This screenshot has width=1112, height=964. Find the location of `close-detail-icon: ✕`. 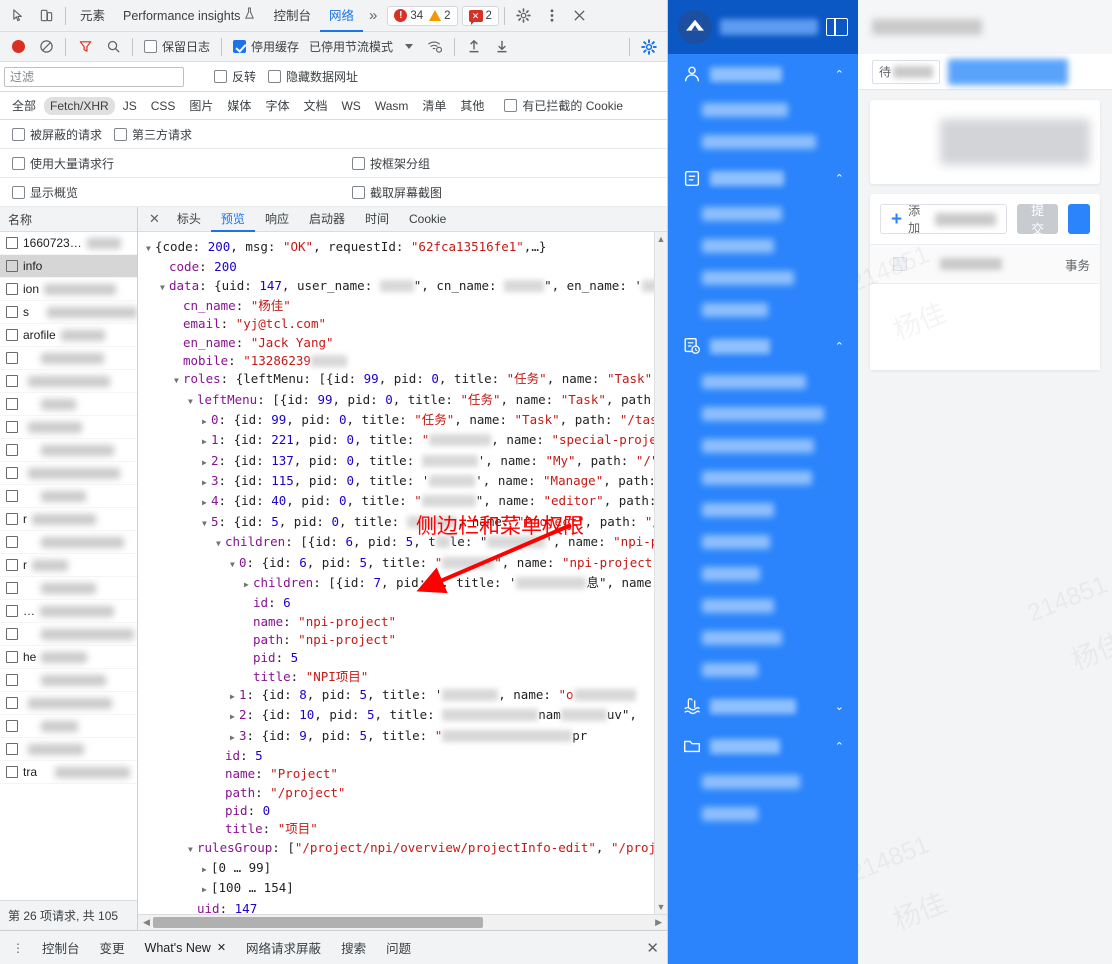

close-detail-icon: ✕ is located at coordinates (154, 219).